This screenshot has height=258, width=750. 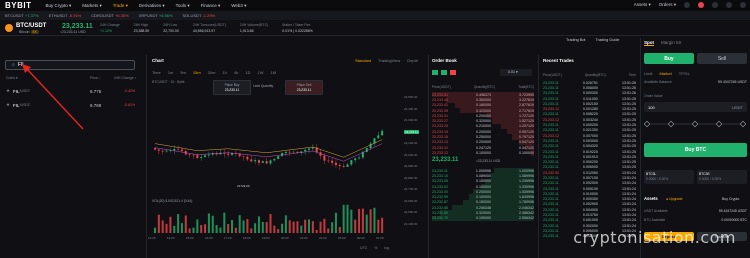 I want to click on both-view-icon, so click(x=435, y=72).